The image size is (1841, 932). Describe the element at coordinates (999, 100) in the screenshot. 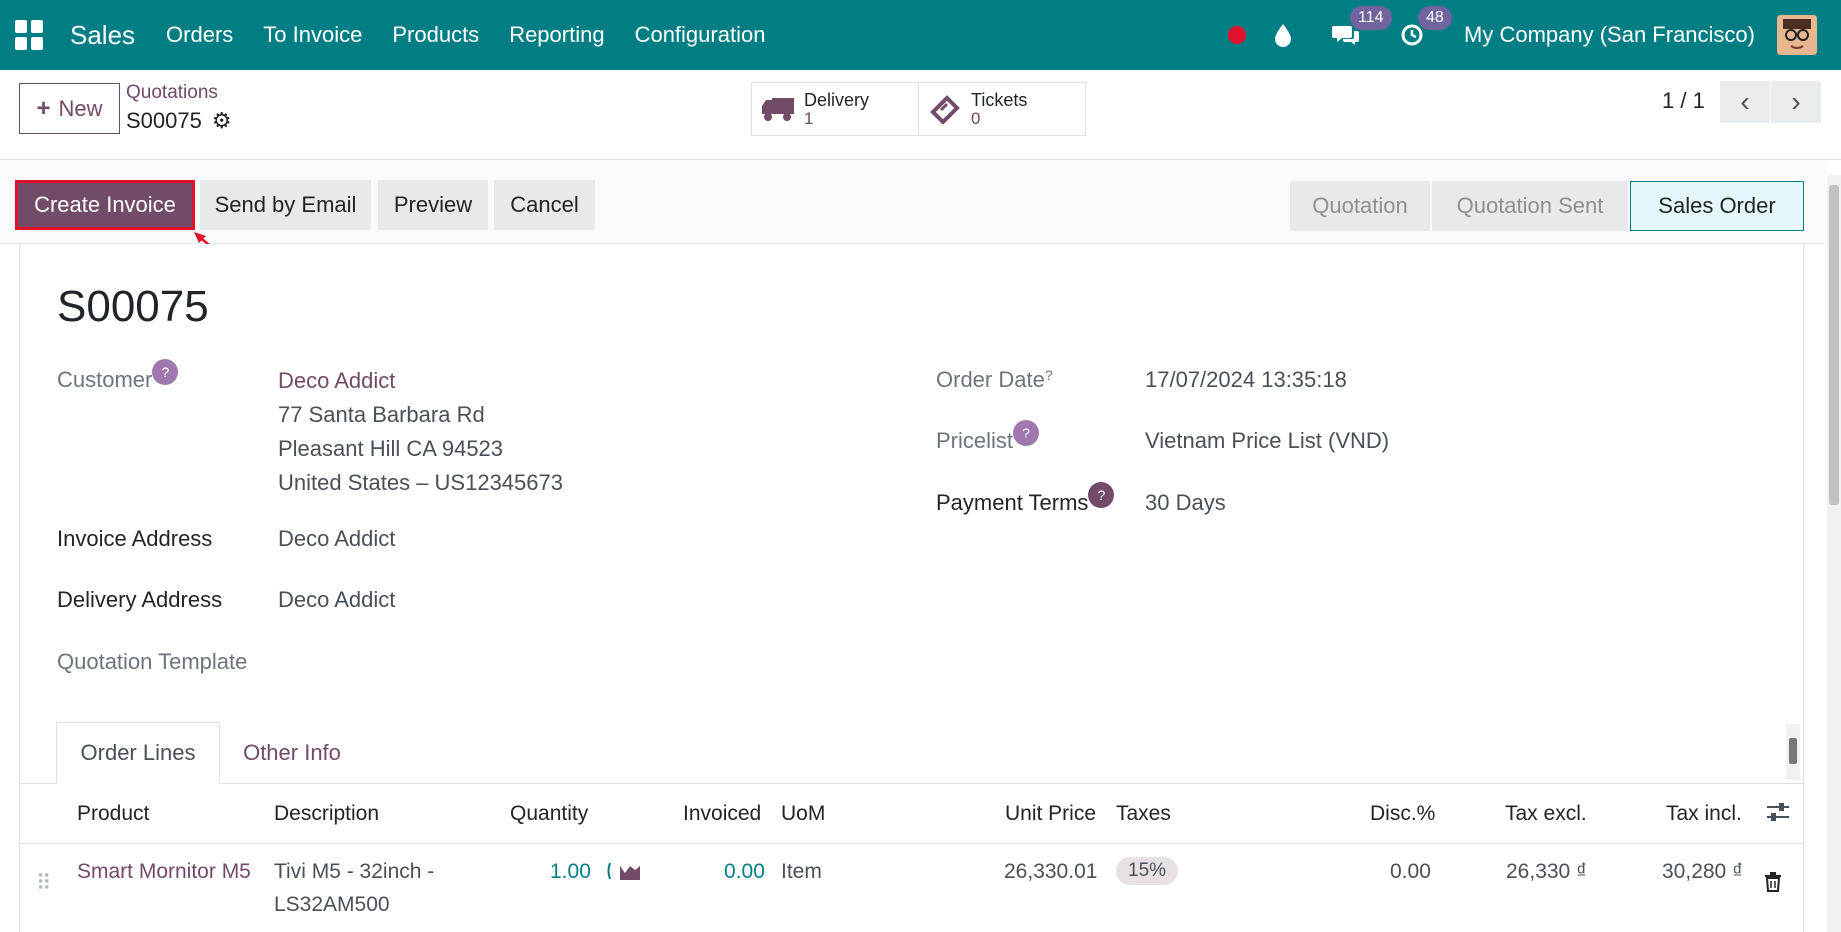

I see `tickets-label: Tickets` at that location.